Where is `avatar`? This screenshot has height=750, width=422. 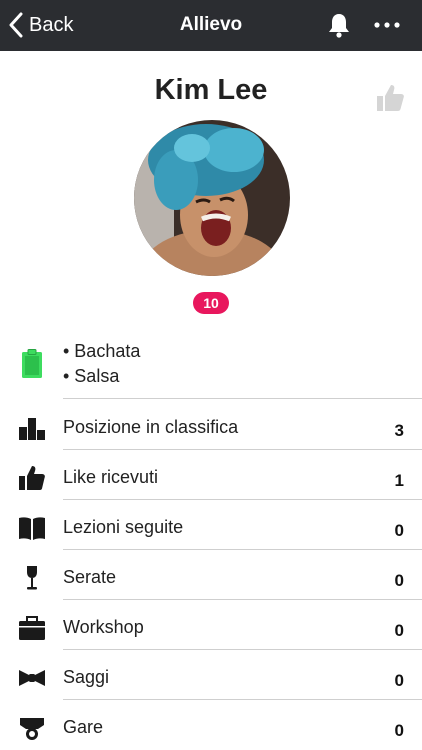
avatar is located at coordinates (212, 198).